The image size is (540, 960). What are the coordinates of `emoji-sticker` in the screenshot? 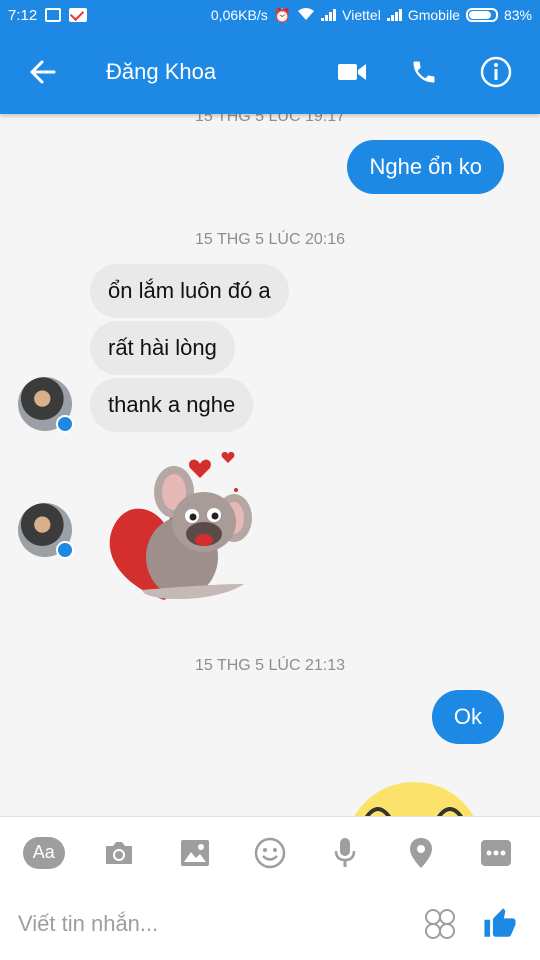 It's located at (414, 797).